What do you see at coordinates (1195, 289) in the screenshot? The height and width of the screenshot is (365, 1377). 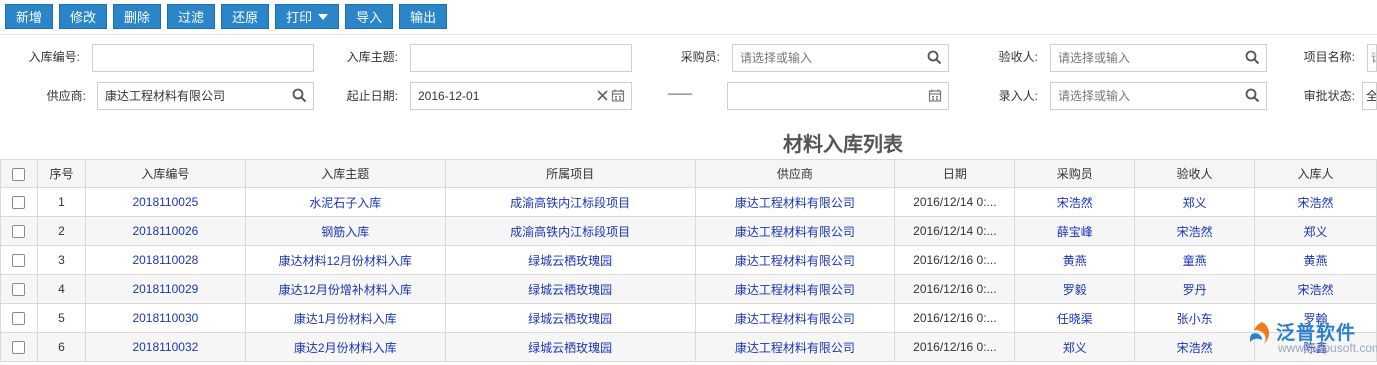 I see `inspector-link: 罗丹` at bounding box center [1195, 289].